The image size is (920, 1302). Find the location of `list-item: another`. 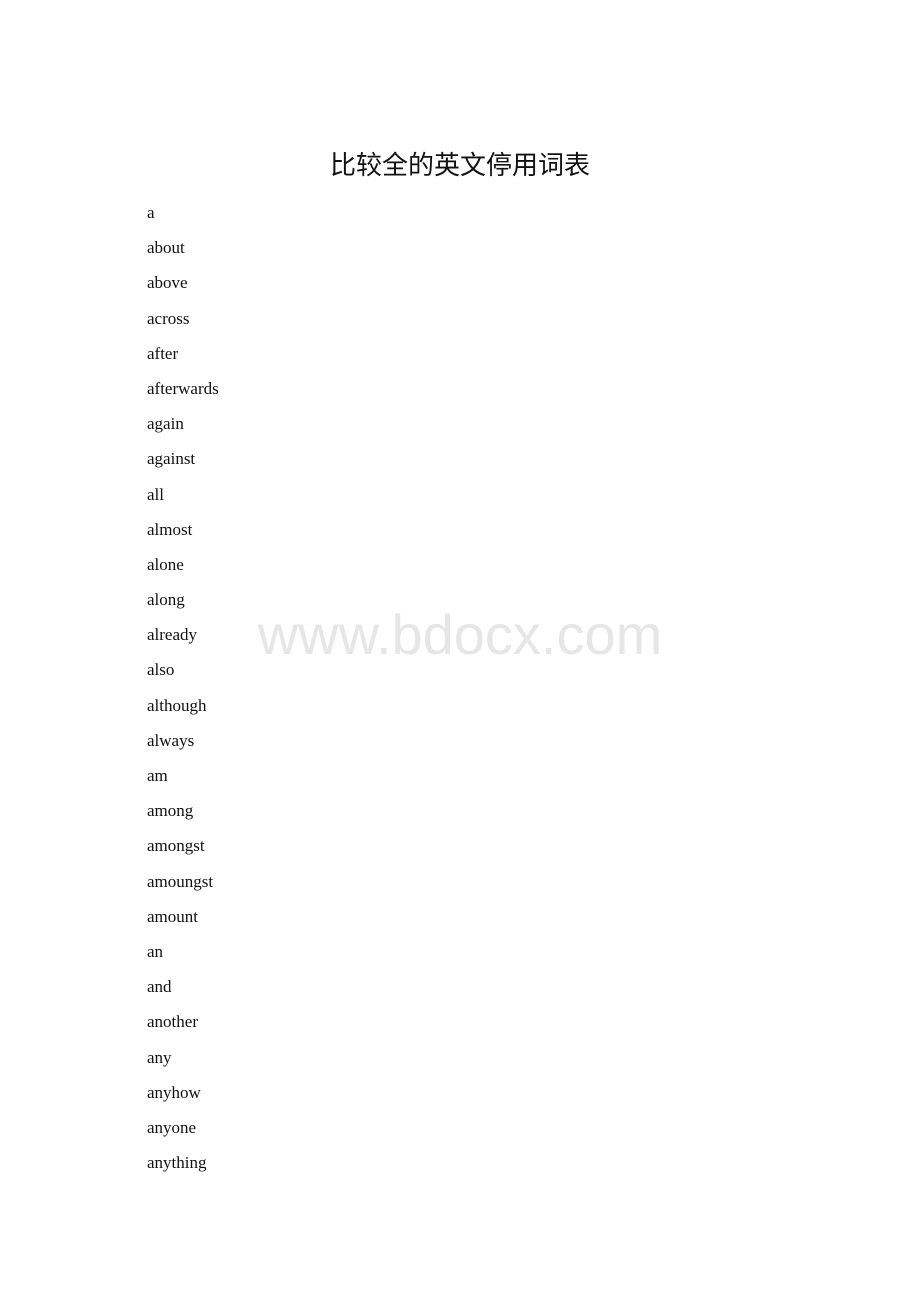

list-item: another is located at coordinates (172, 1022).